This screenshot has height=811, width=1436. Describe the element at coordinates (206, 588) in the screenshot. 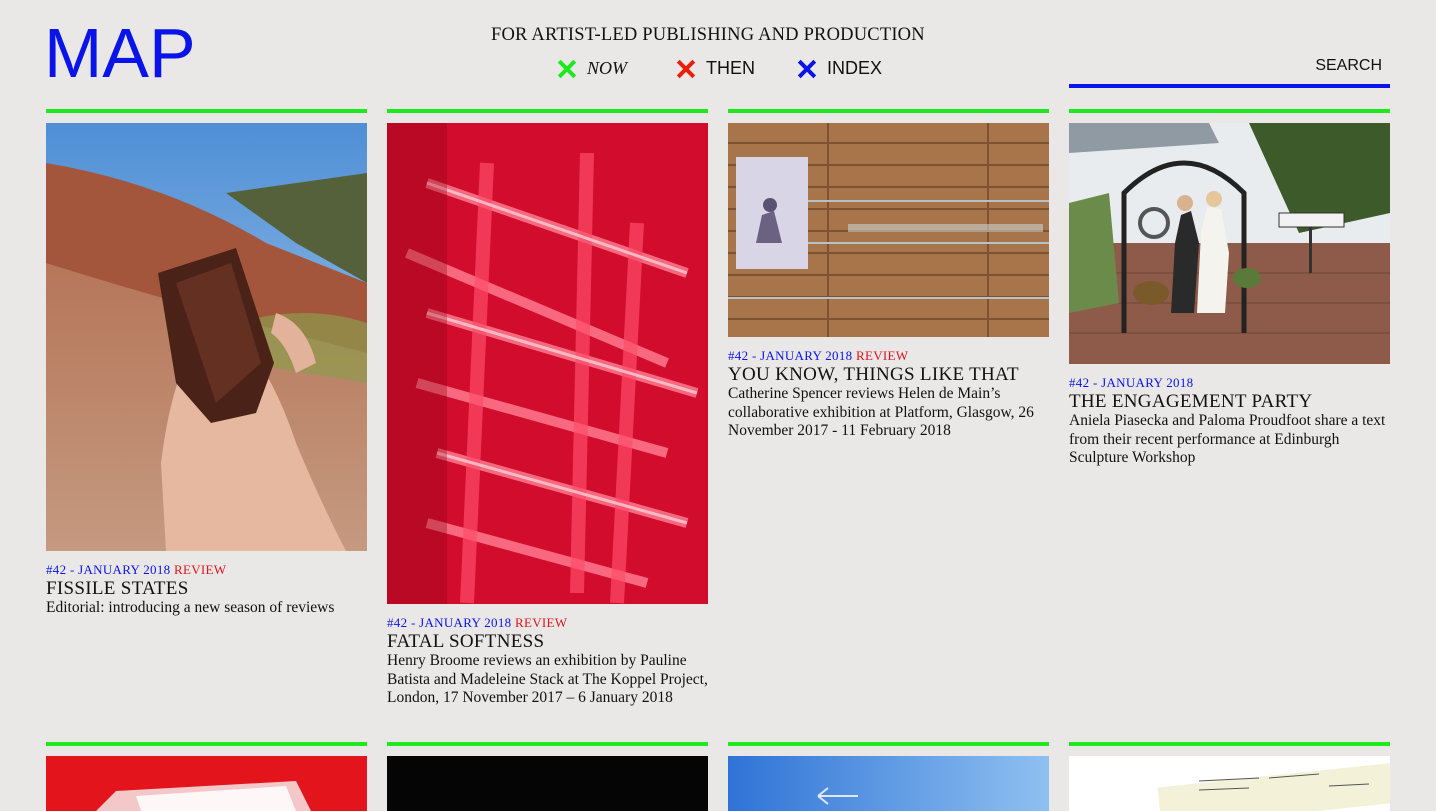

I see `article-title: FISSILE STATES` at that location.